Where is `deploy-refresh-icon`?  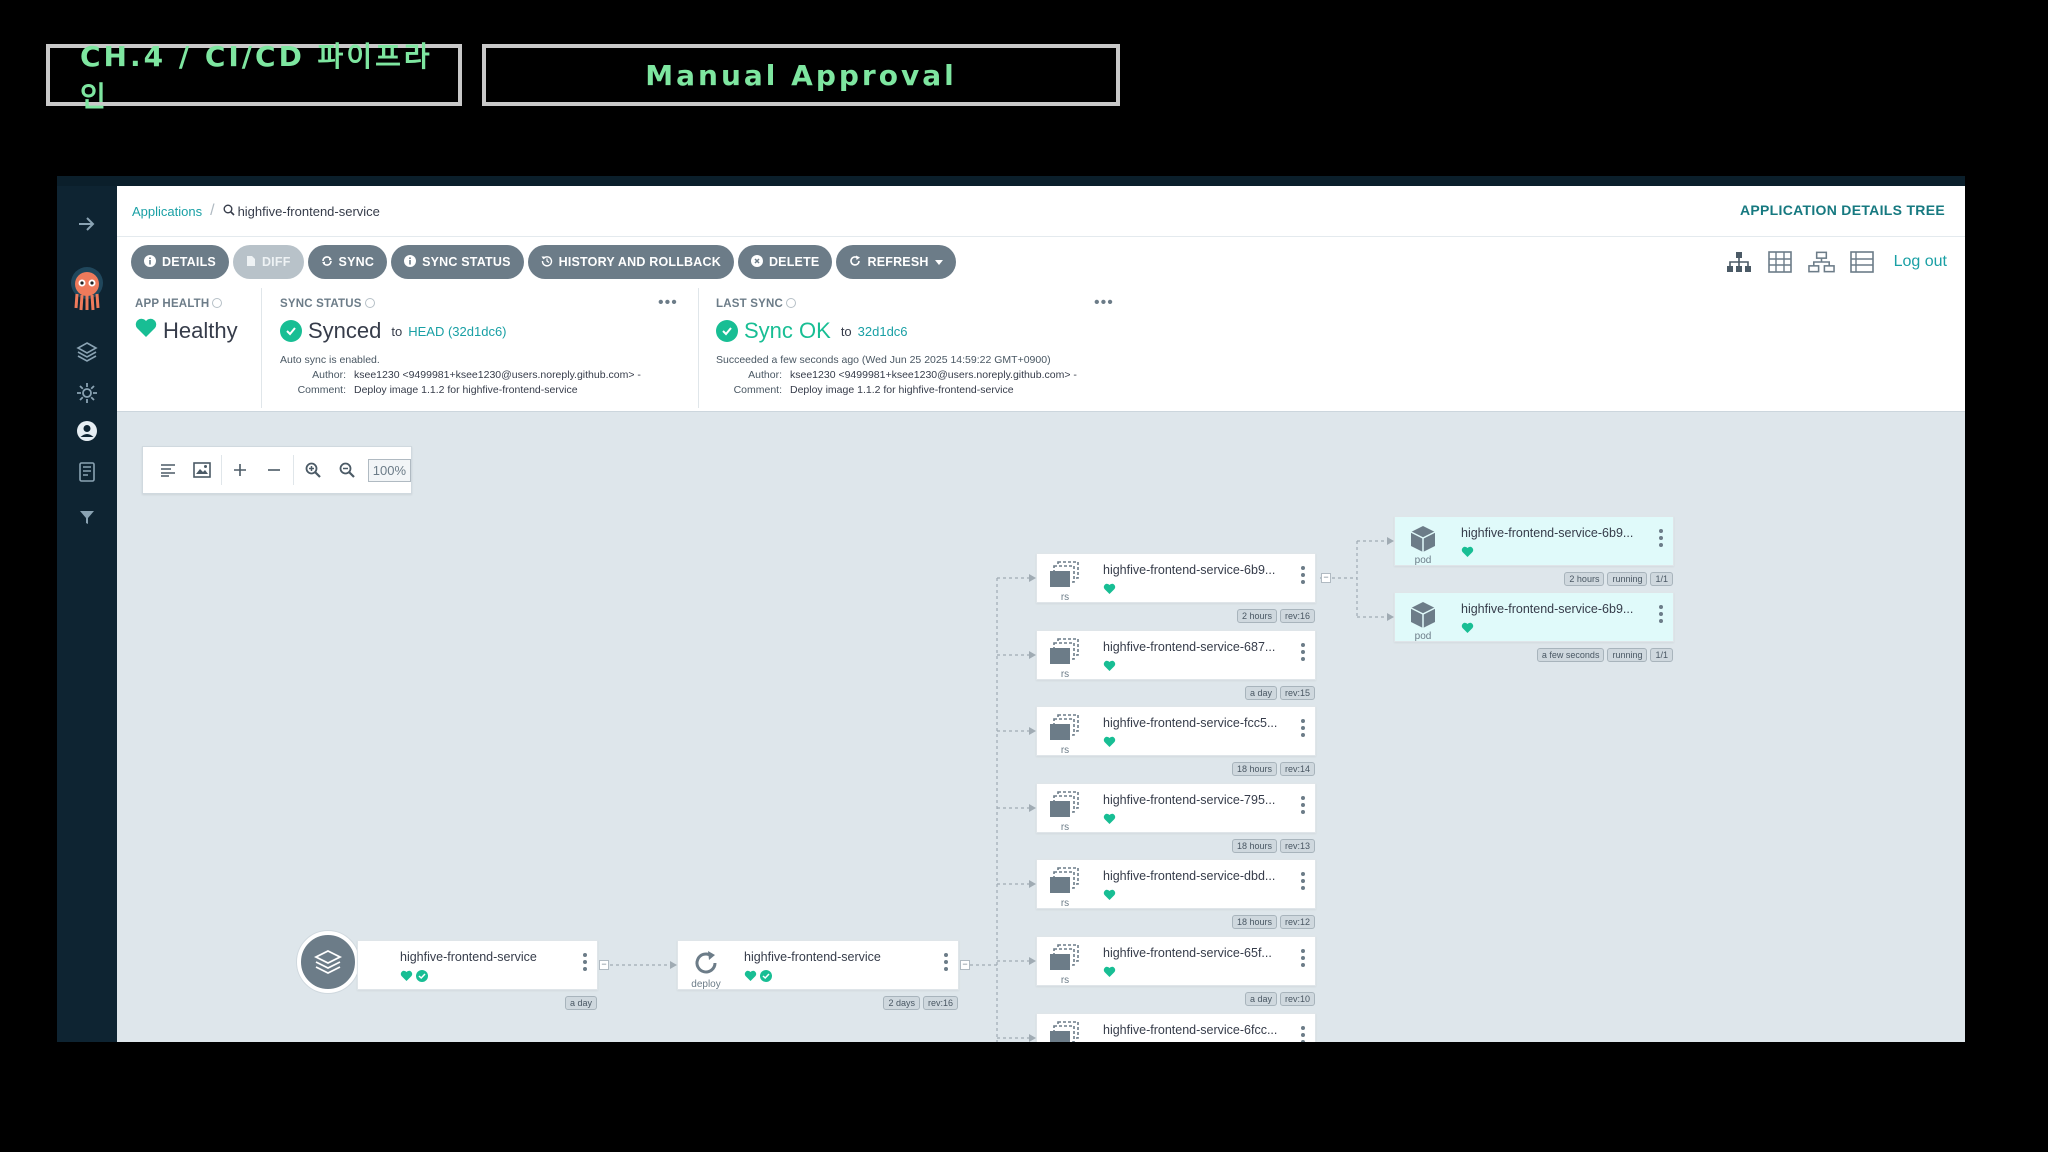
deploy-refresh-icon is located at coordinates (706, 963).